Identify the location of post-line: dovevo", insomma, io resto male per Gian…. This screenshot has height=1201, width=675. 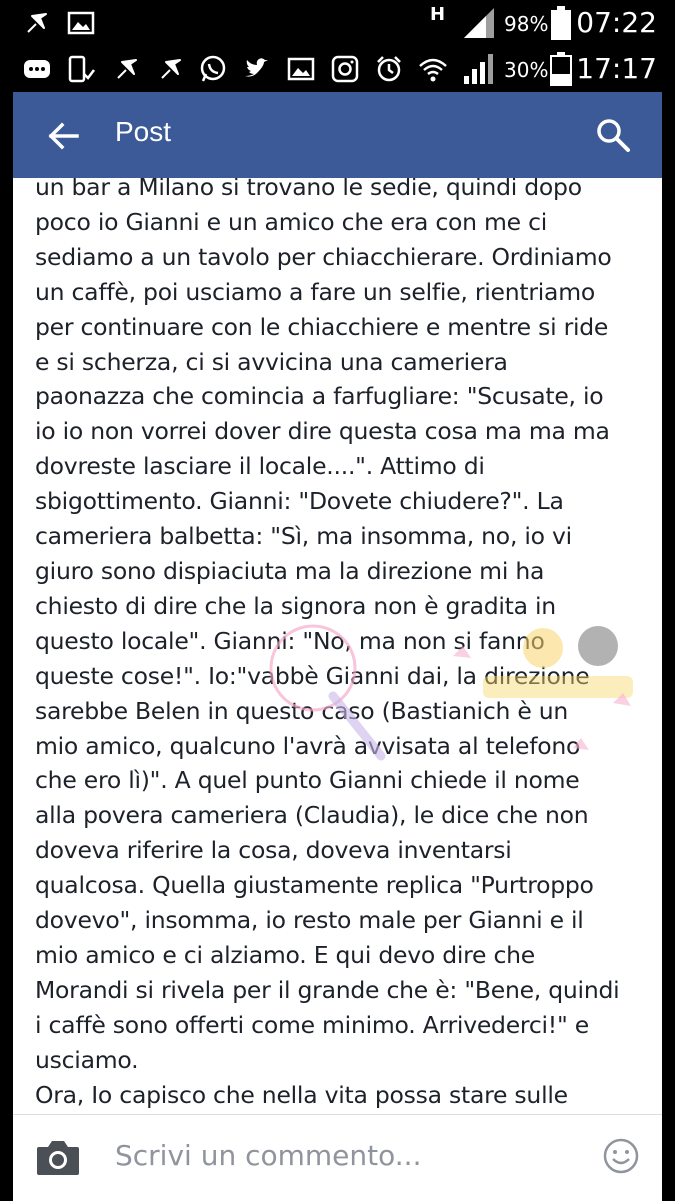
(309, 920).